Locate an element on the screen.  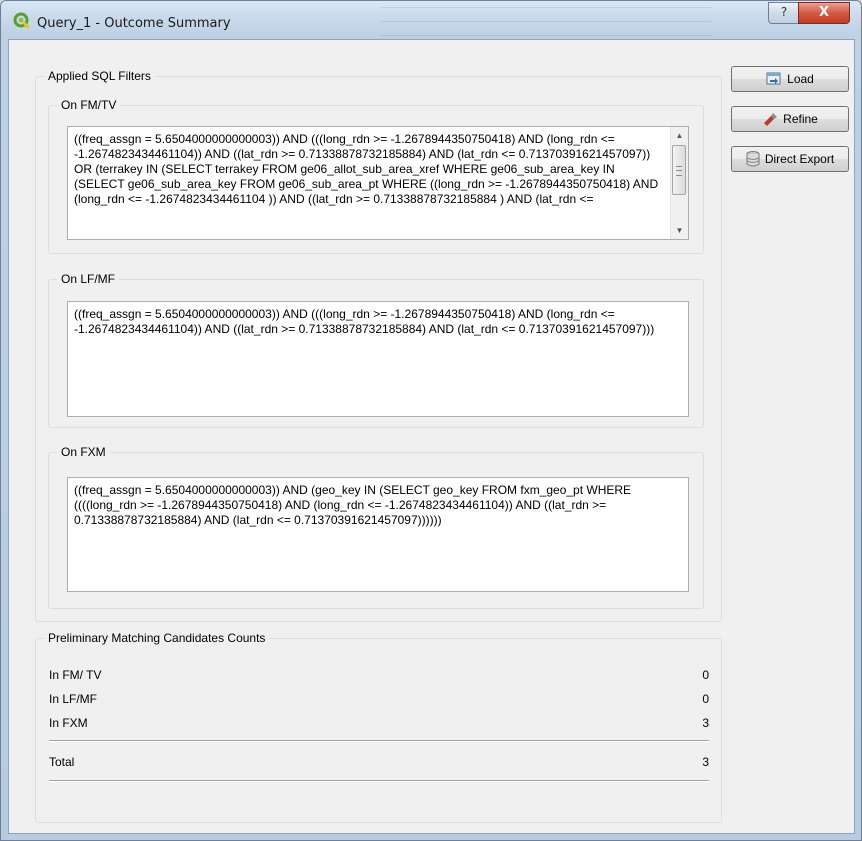
total-value: 3 is located at coordinates (705, 762).